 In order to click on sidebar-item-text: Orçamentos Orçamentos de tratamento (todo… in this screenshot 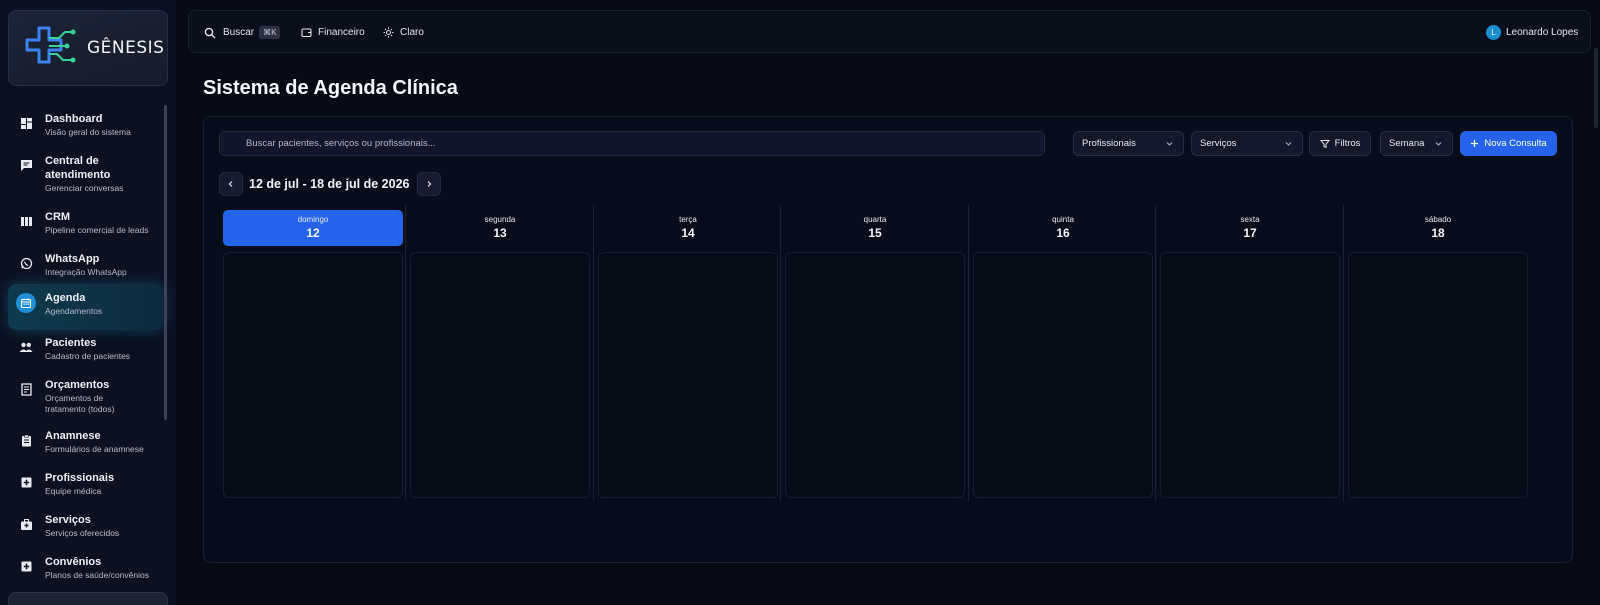, I will do `click(95, 396)`.